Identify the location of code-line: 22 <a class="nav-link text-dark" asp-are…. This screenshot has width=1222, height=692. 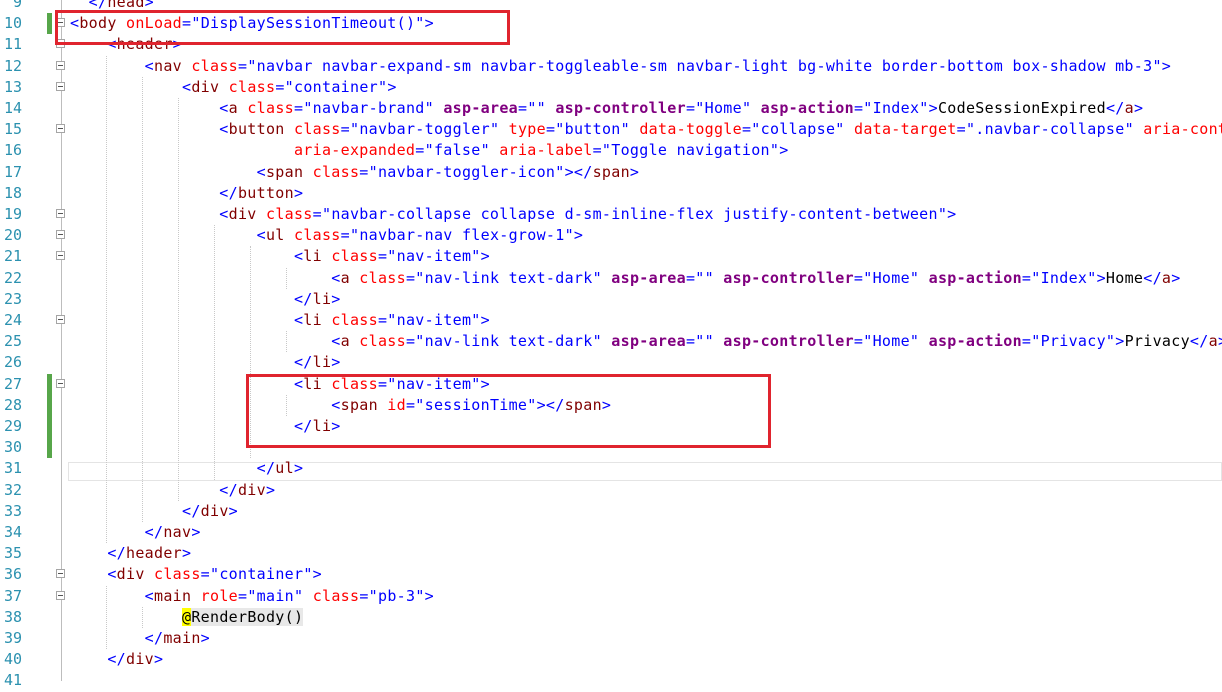
(611, 278).